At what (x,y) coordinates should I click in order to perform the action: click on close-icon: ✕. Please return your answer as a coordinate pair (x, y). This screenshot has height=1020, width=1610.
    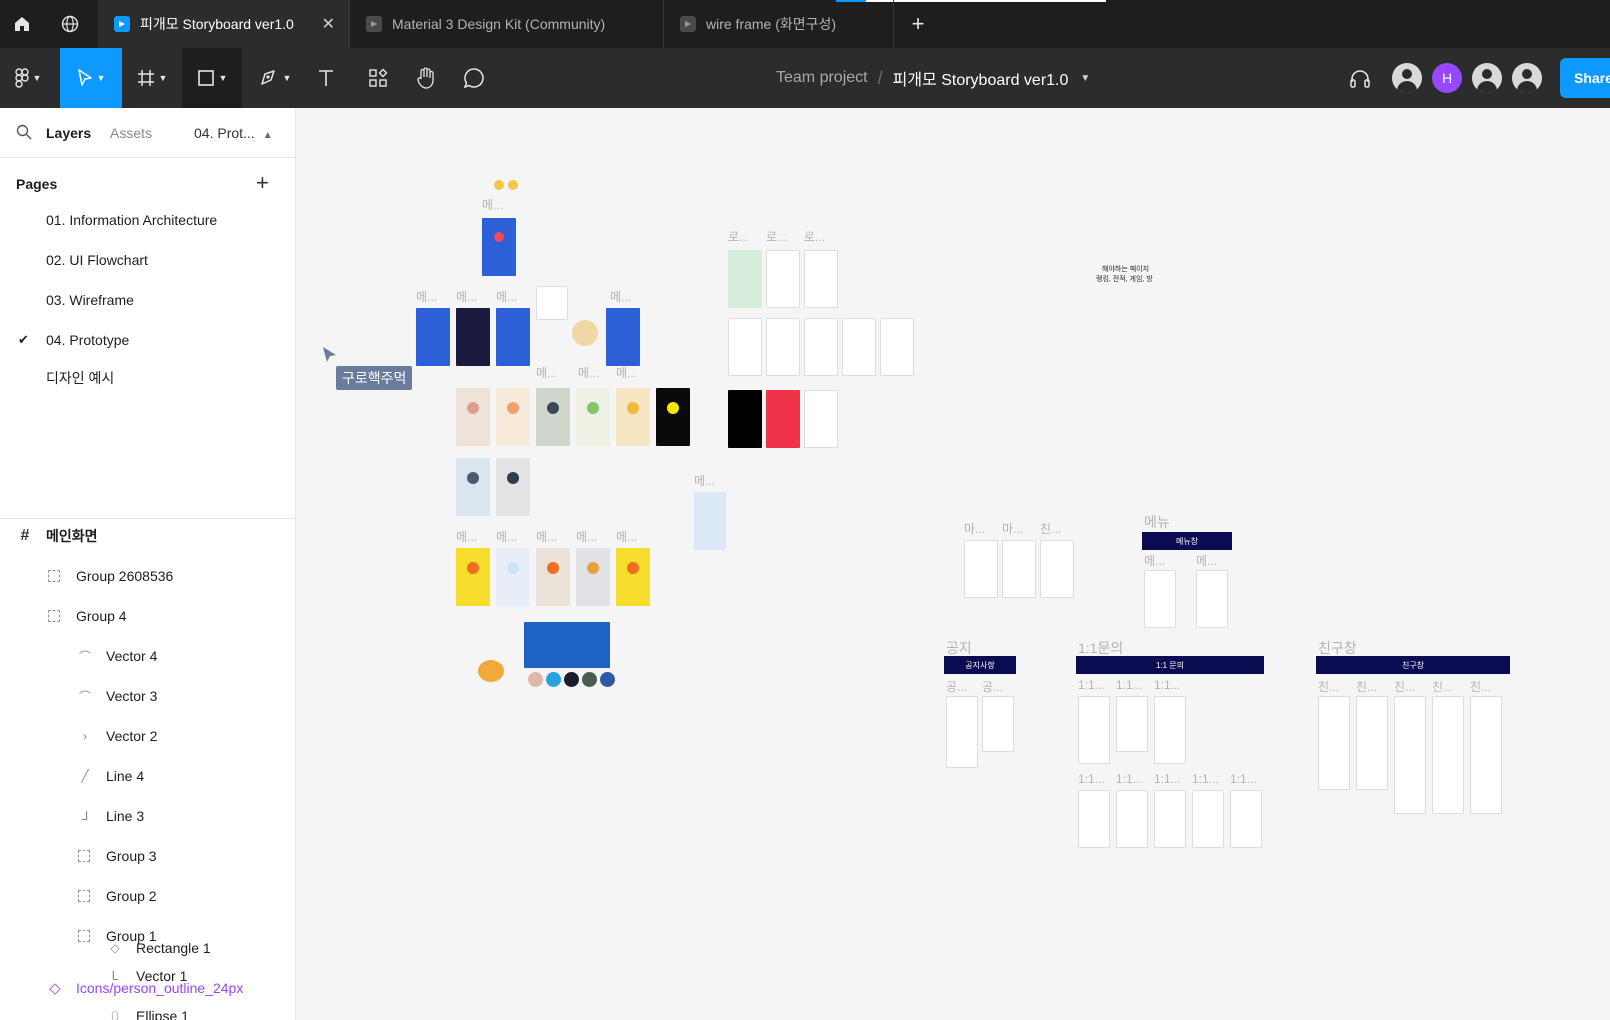
    Looking at the image, I should click on (328, 24).